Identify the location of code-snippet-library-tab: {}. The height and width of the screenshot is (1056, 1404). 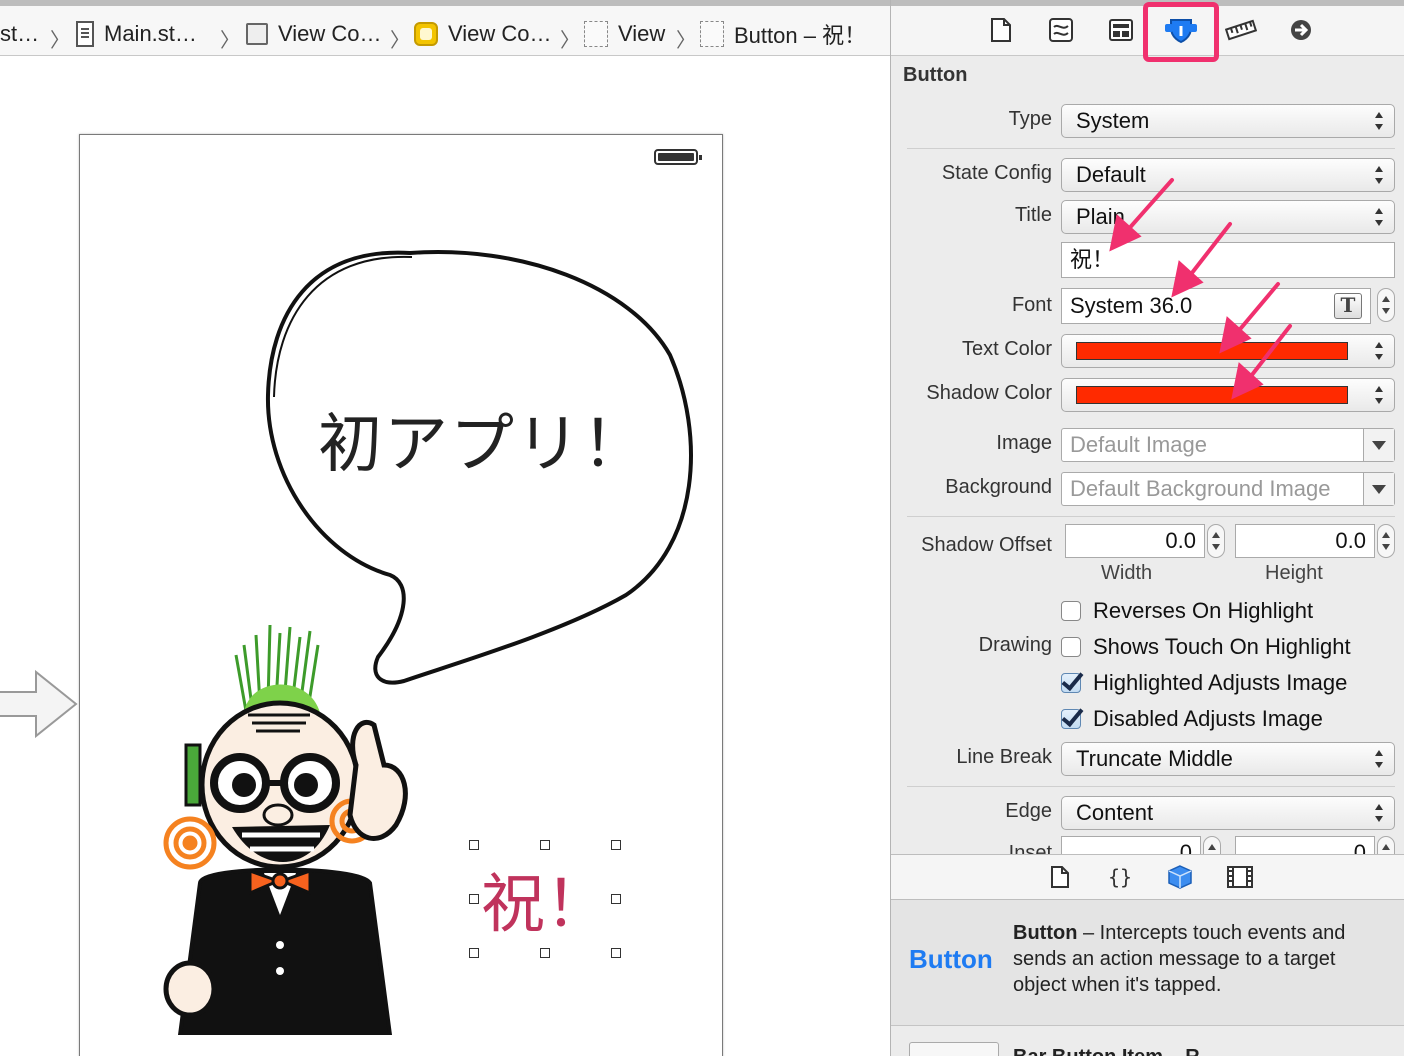
(1120, 877).